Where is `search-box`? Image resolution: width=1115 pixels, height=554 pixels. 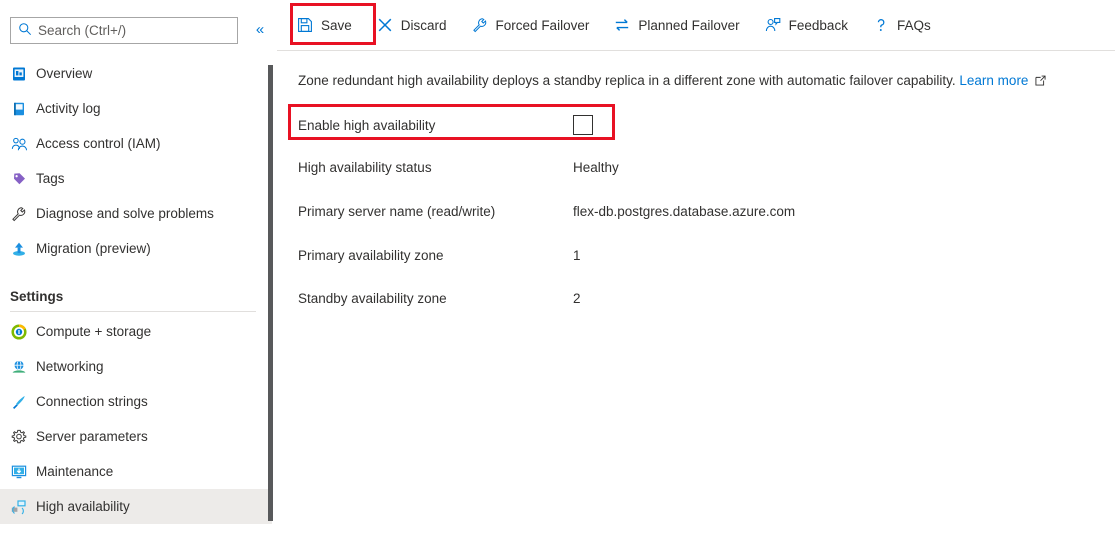
search-box is located at coordinates (124, 30).